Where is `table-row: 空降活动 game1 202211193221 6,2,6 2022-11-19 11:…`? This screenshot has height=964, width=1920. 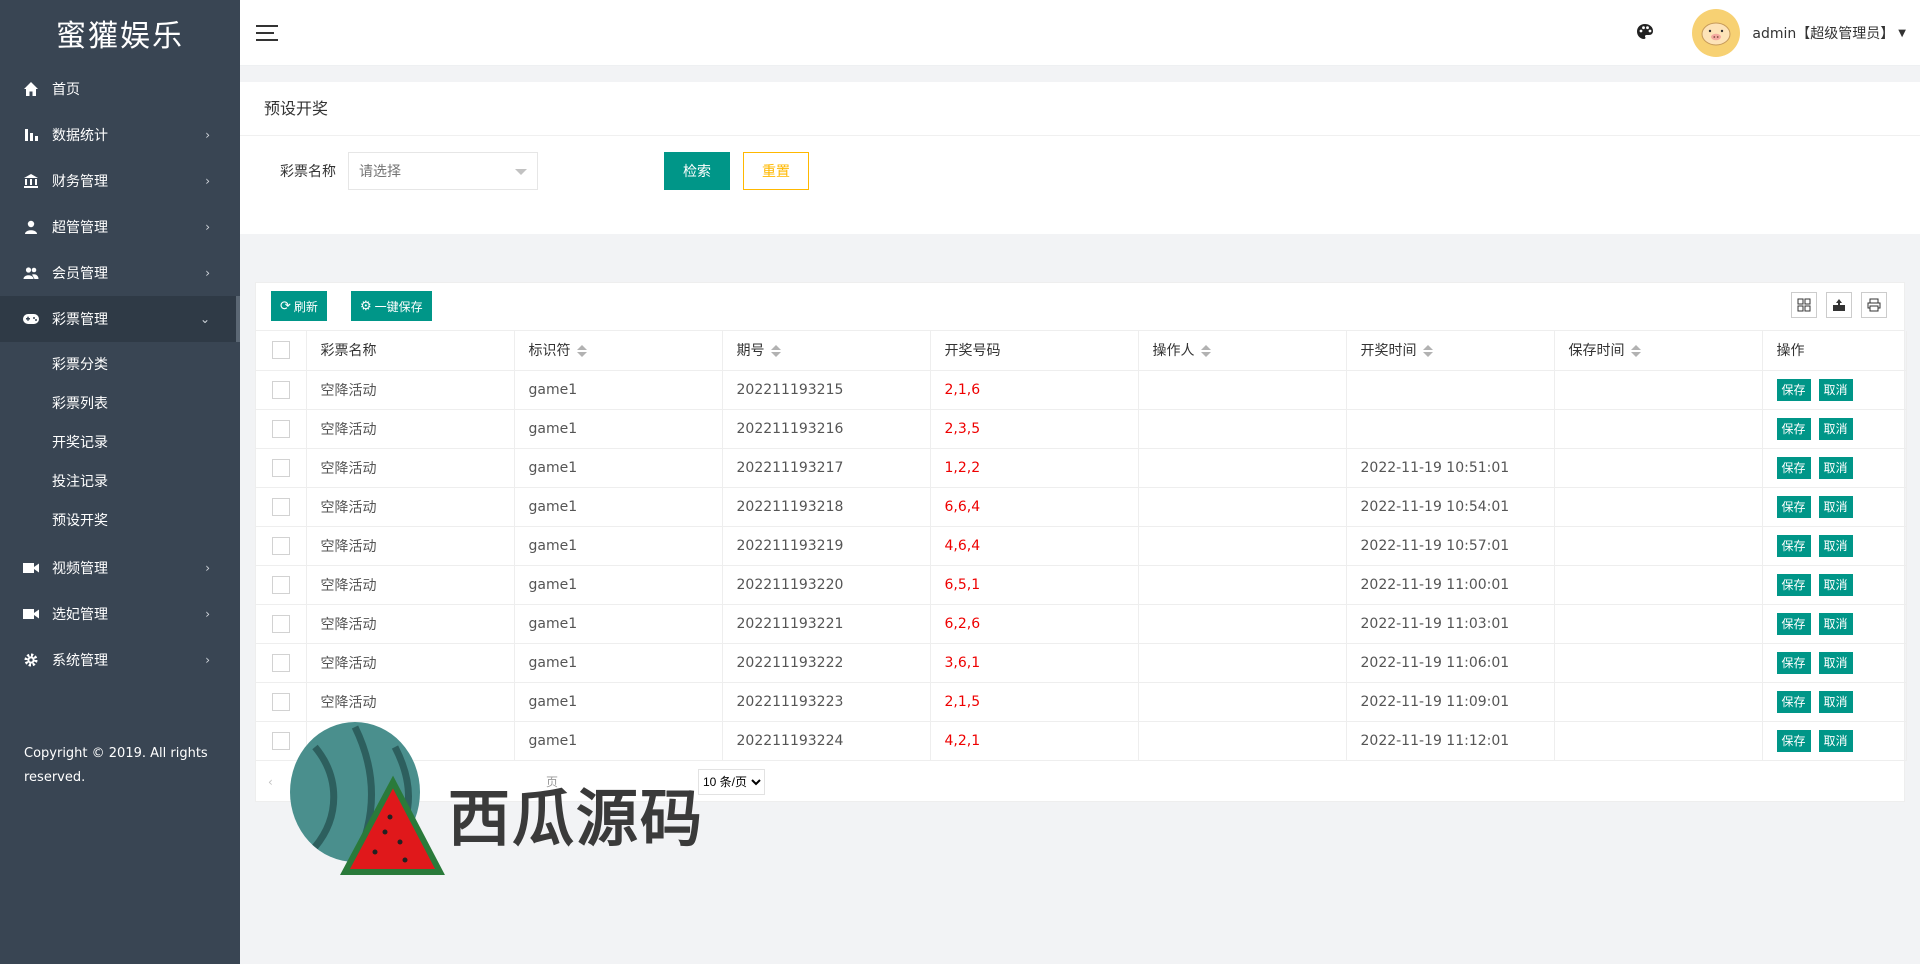
table-row: 空降活动 game1 202211193221 6,2,6 2022-11-19 11:… is located at coordinates (1081, 624).